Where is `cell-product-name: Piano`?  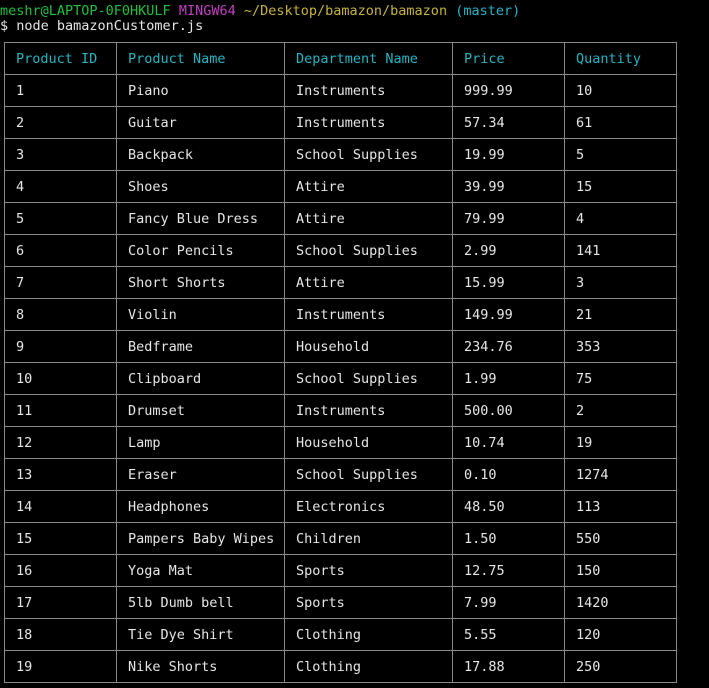 cell-product-name: Piano is located at coordinates (200, 90).